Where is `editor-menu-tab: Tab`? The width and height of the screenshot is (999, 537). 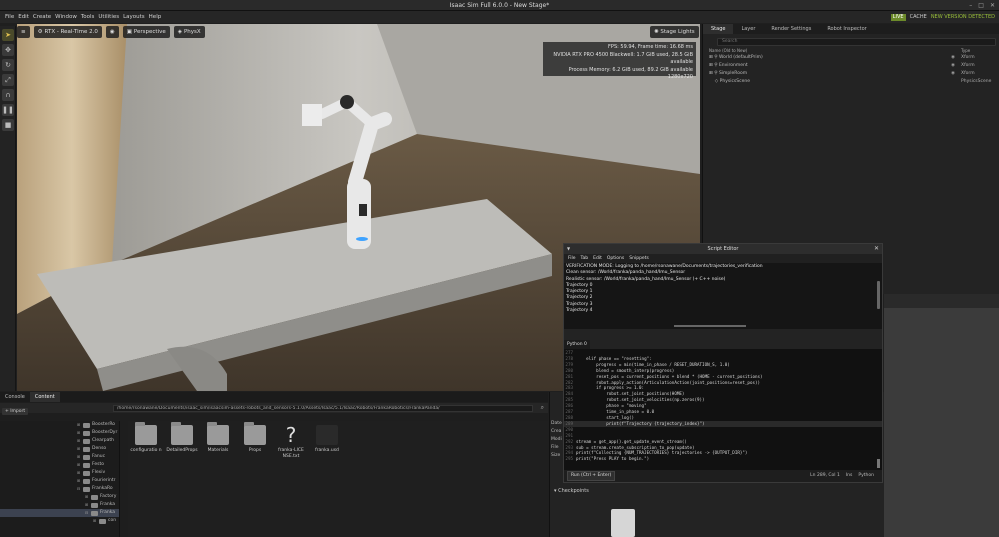 editor-menu-tab: Tab is located at coordinates (585, 258).